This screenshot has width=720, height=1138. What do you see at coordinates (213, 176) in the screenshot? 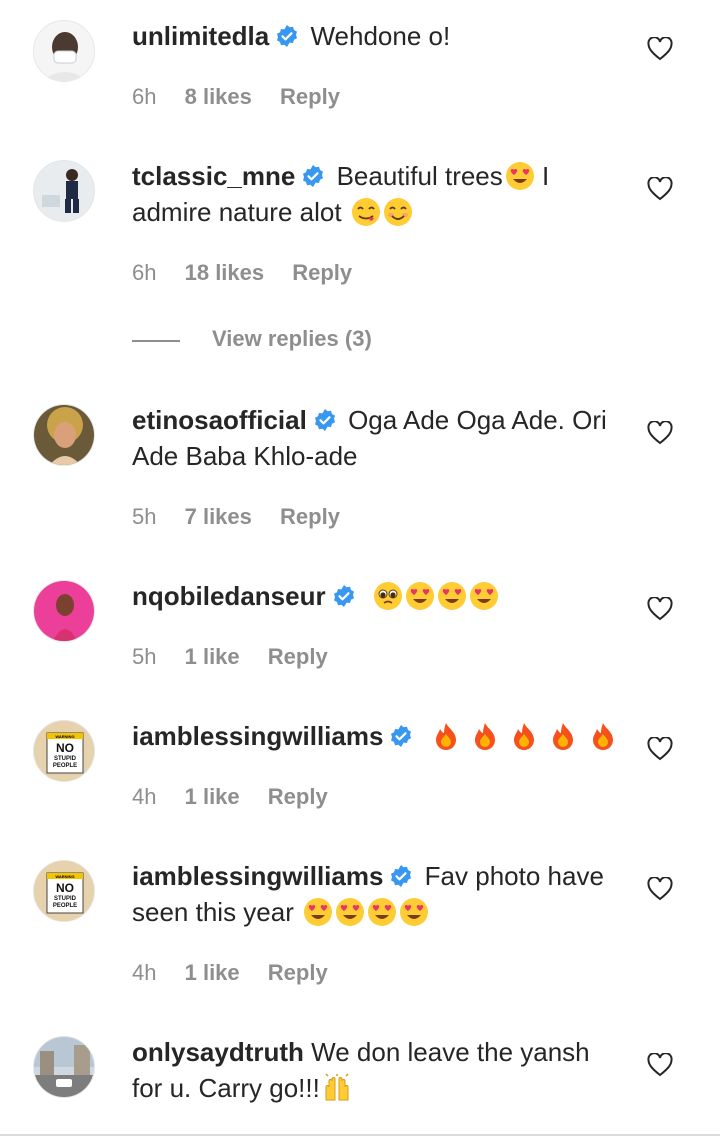
I see `username: tclassic_mne` at bounding box center [213, 176].